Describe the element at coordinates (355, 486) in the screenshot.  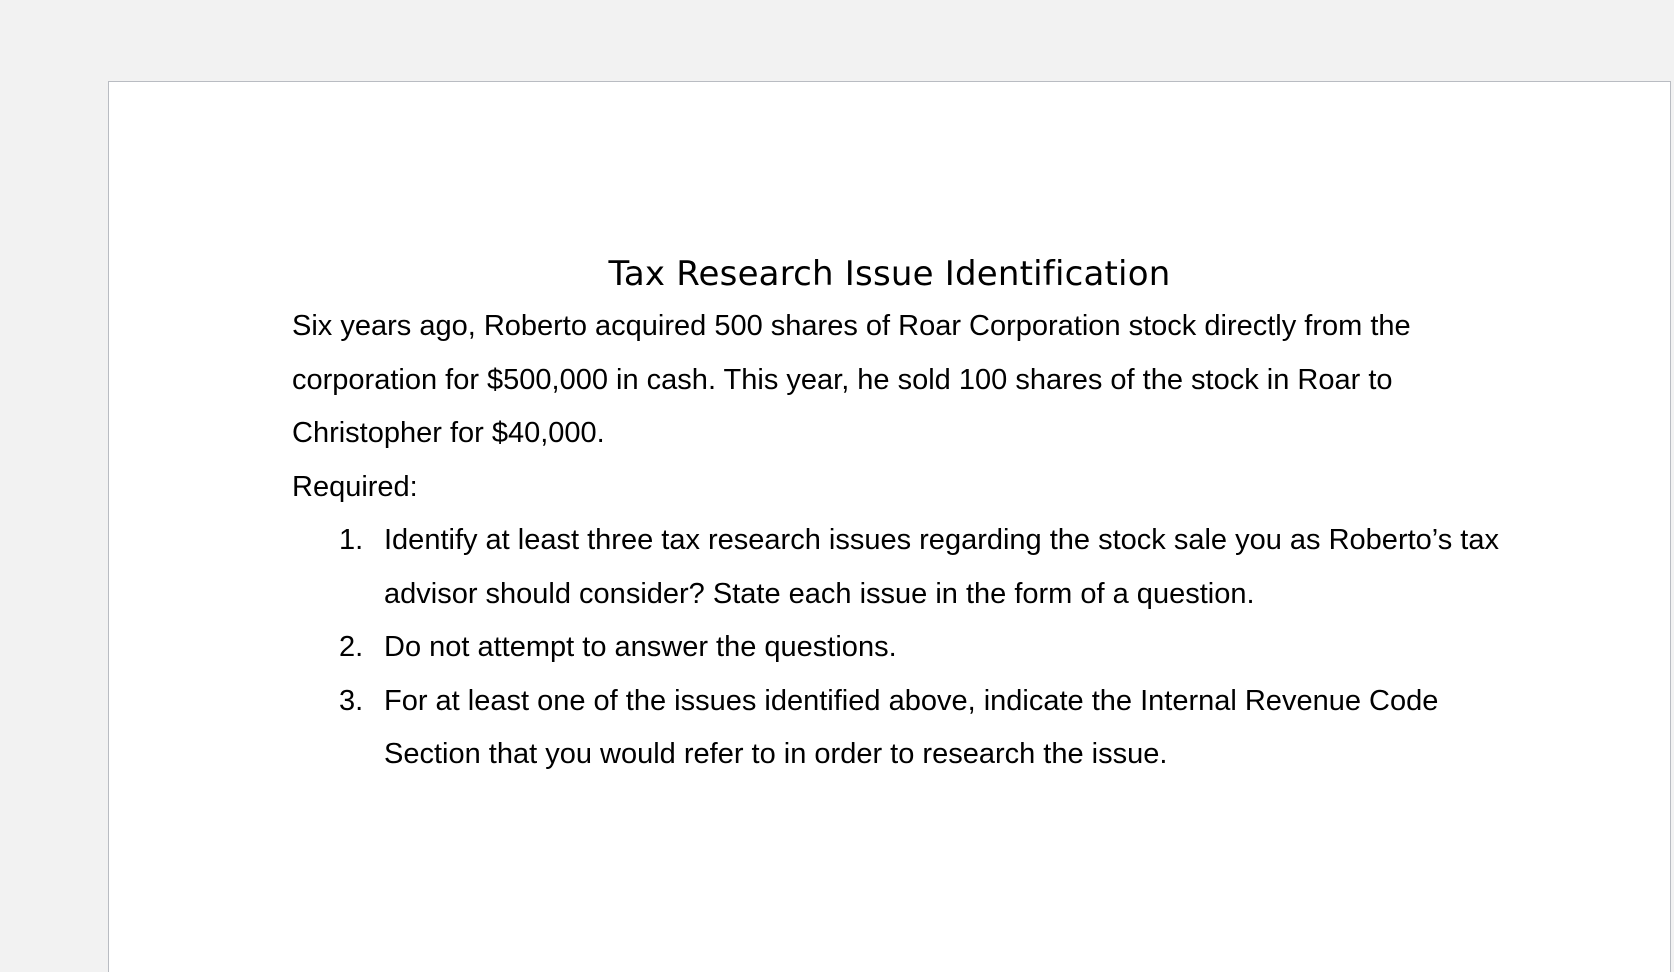
I see `required-label: Required:` at that location.